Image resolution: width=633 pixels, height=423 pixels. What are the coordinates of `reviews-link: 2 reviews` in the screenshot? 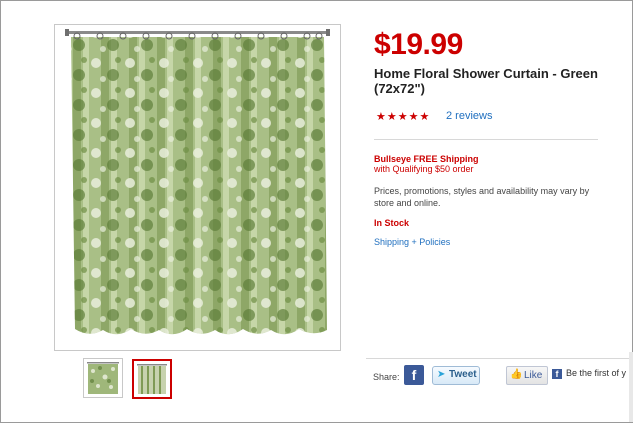 It's located at (469, 116).